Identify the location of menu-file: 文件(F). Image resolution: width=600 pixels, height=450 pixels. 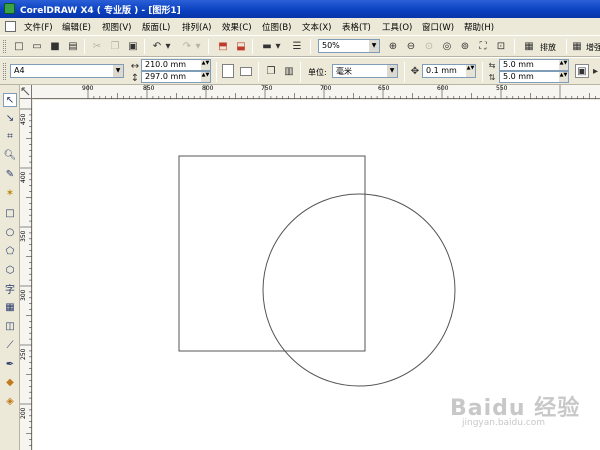
(38, 27).